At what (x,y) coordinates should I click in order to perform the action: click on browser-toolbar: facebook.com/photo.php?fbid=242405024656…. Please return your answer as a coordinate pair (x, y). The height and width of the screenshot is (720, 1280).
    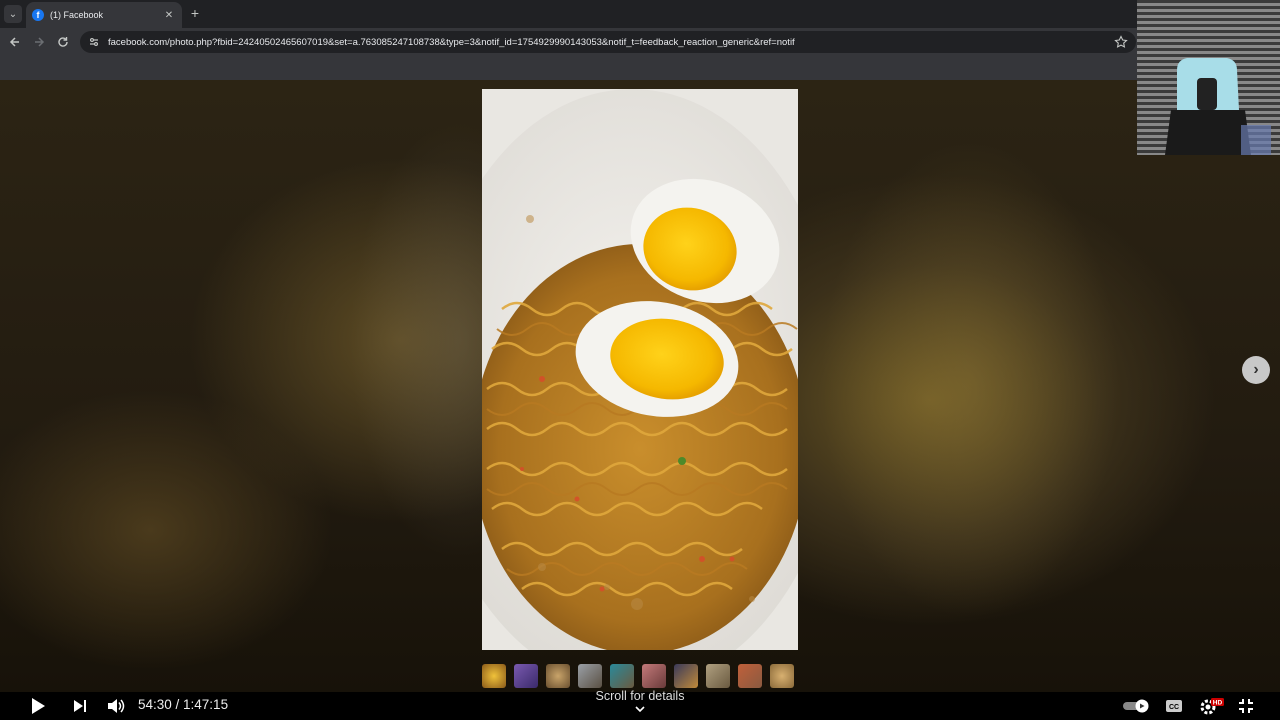
    Looking at the image, I should click on (640, 42).